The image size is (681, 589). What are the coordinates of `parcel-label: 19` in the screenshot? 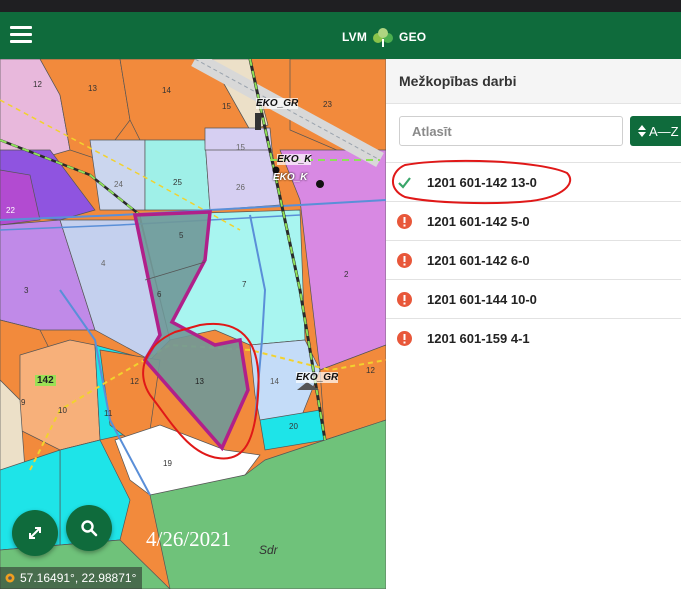 It's located at (167, 463).